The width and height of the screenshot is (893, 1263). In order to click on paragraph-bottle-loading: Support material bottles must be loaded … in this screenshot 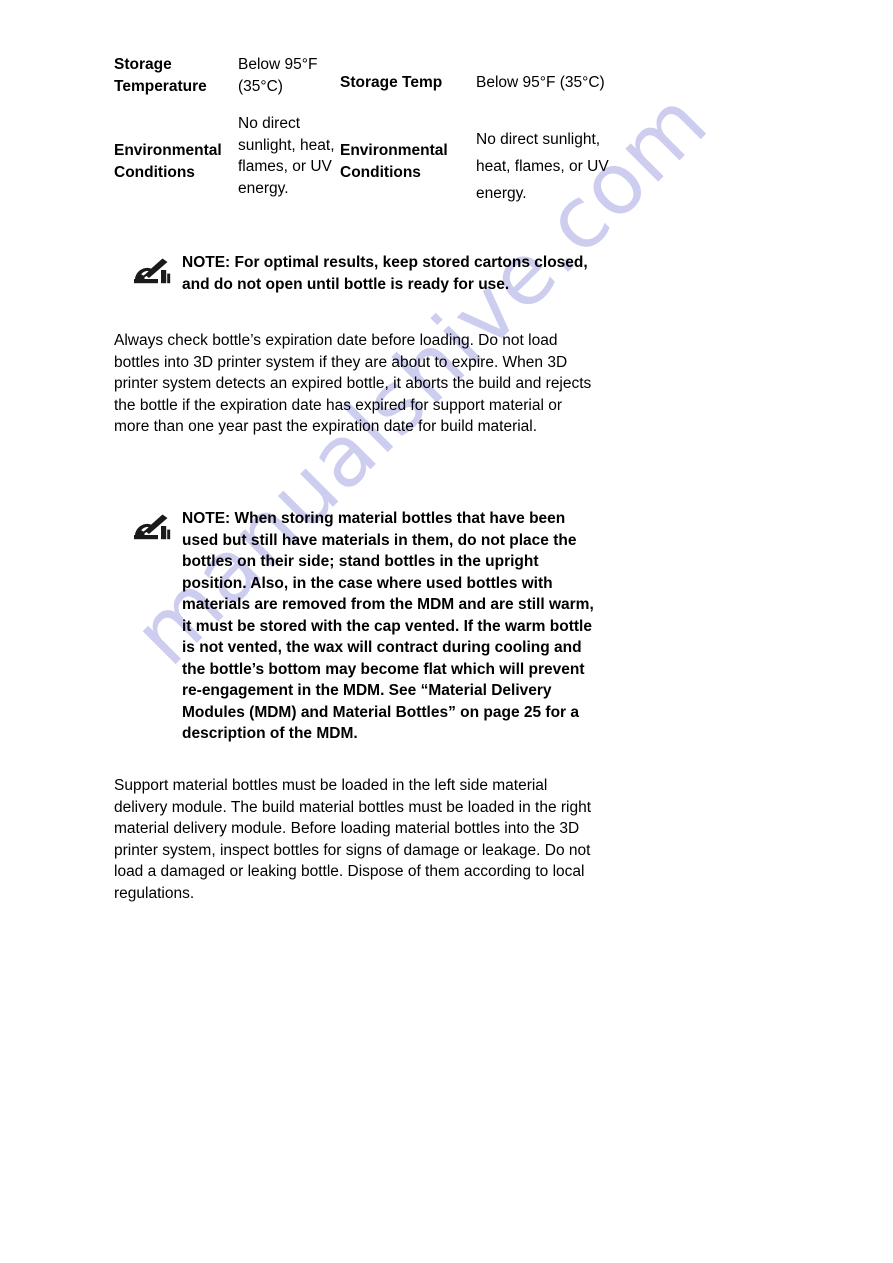, I will do `click(353, 839)`.